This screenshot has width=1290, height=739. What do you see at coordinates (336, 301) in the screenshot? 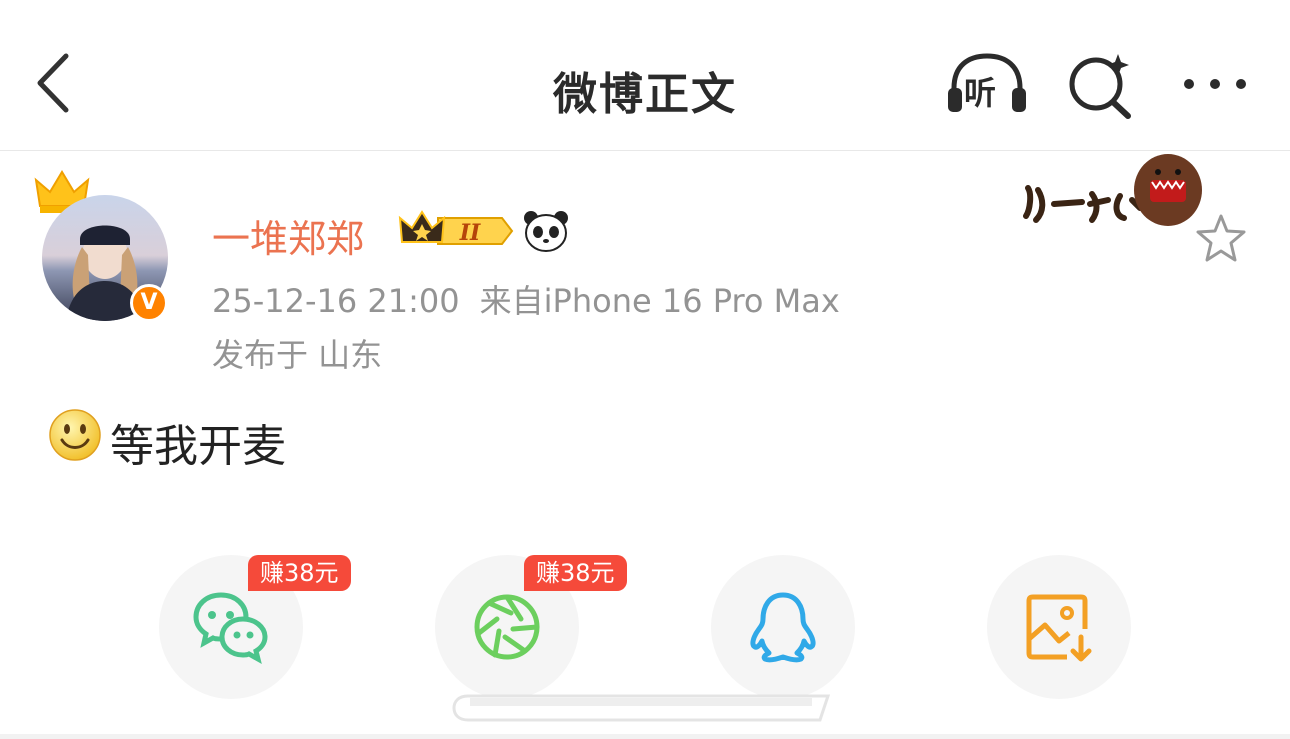
I see `timestamp: 25-12-16 21:00` at bounding box center [336, 301].